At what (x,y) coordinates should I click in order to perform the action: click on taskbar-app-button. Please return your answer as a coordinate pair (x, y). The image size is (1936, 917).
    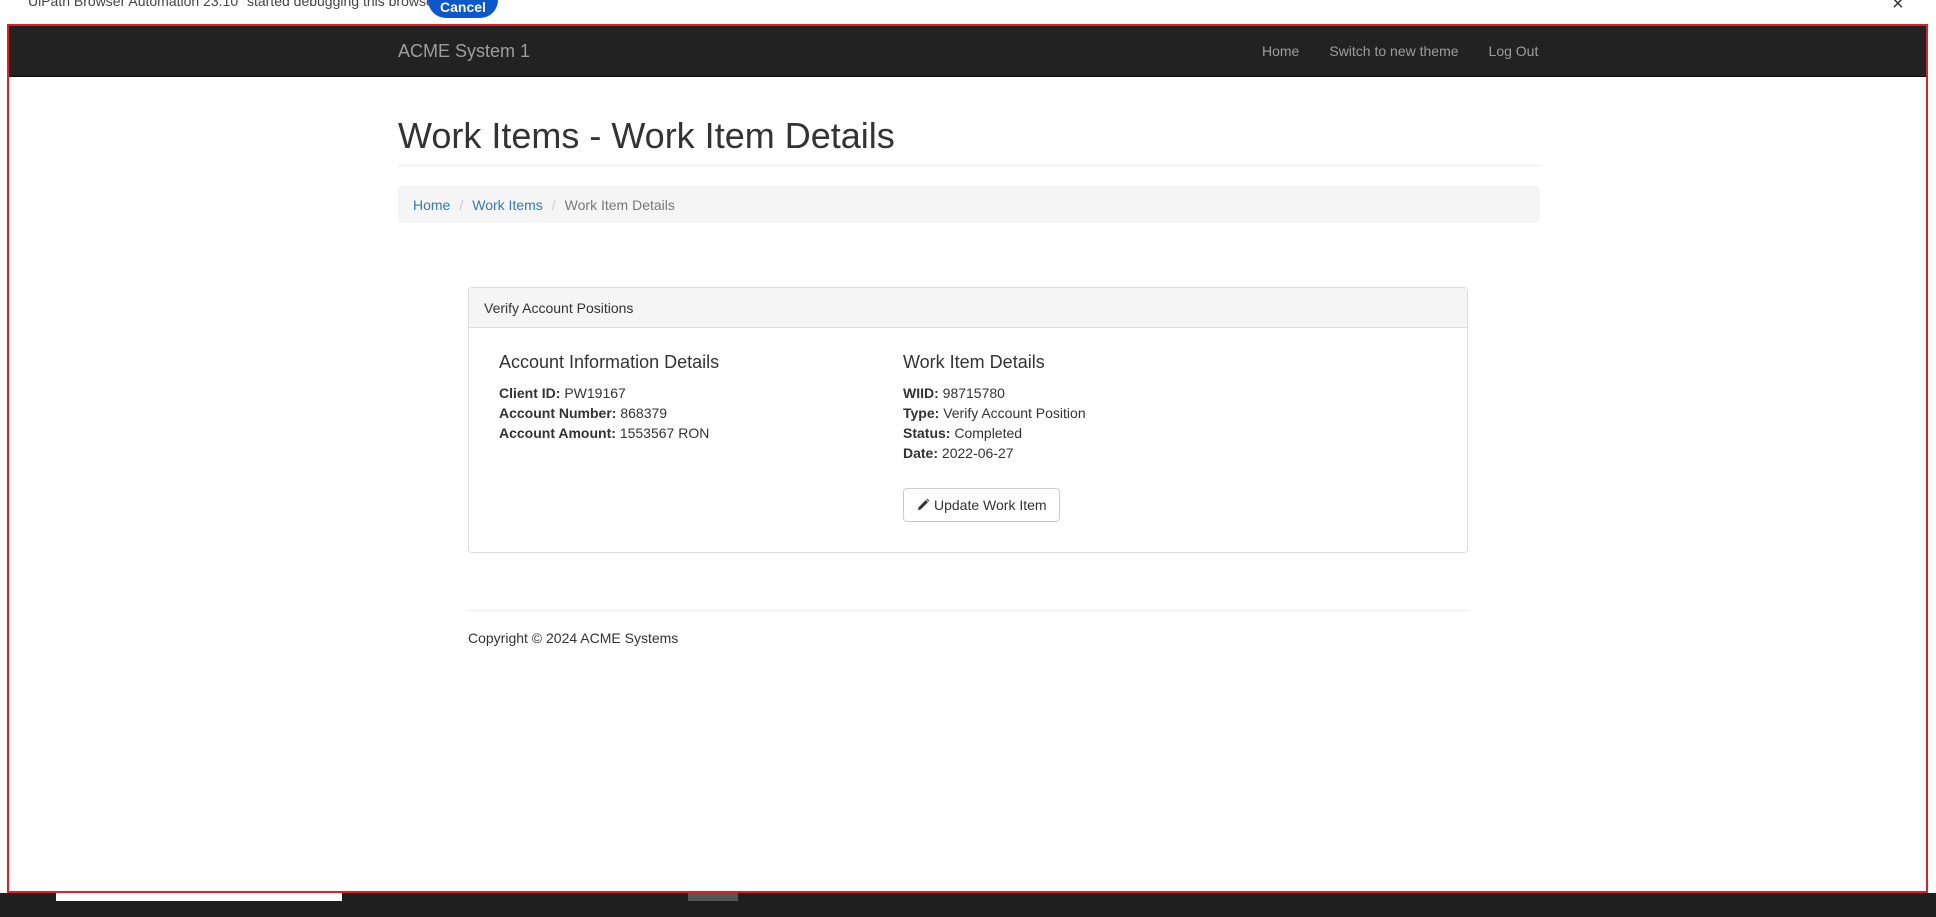
    Looking at the image, I should click on (713, 897).